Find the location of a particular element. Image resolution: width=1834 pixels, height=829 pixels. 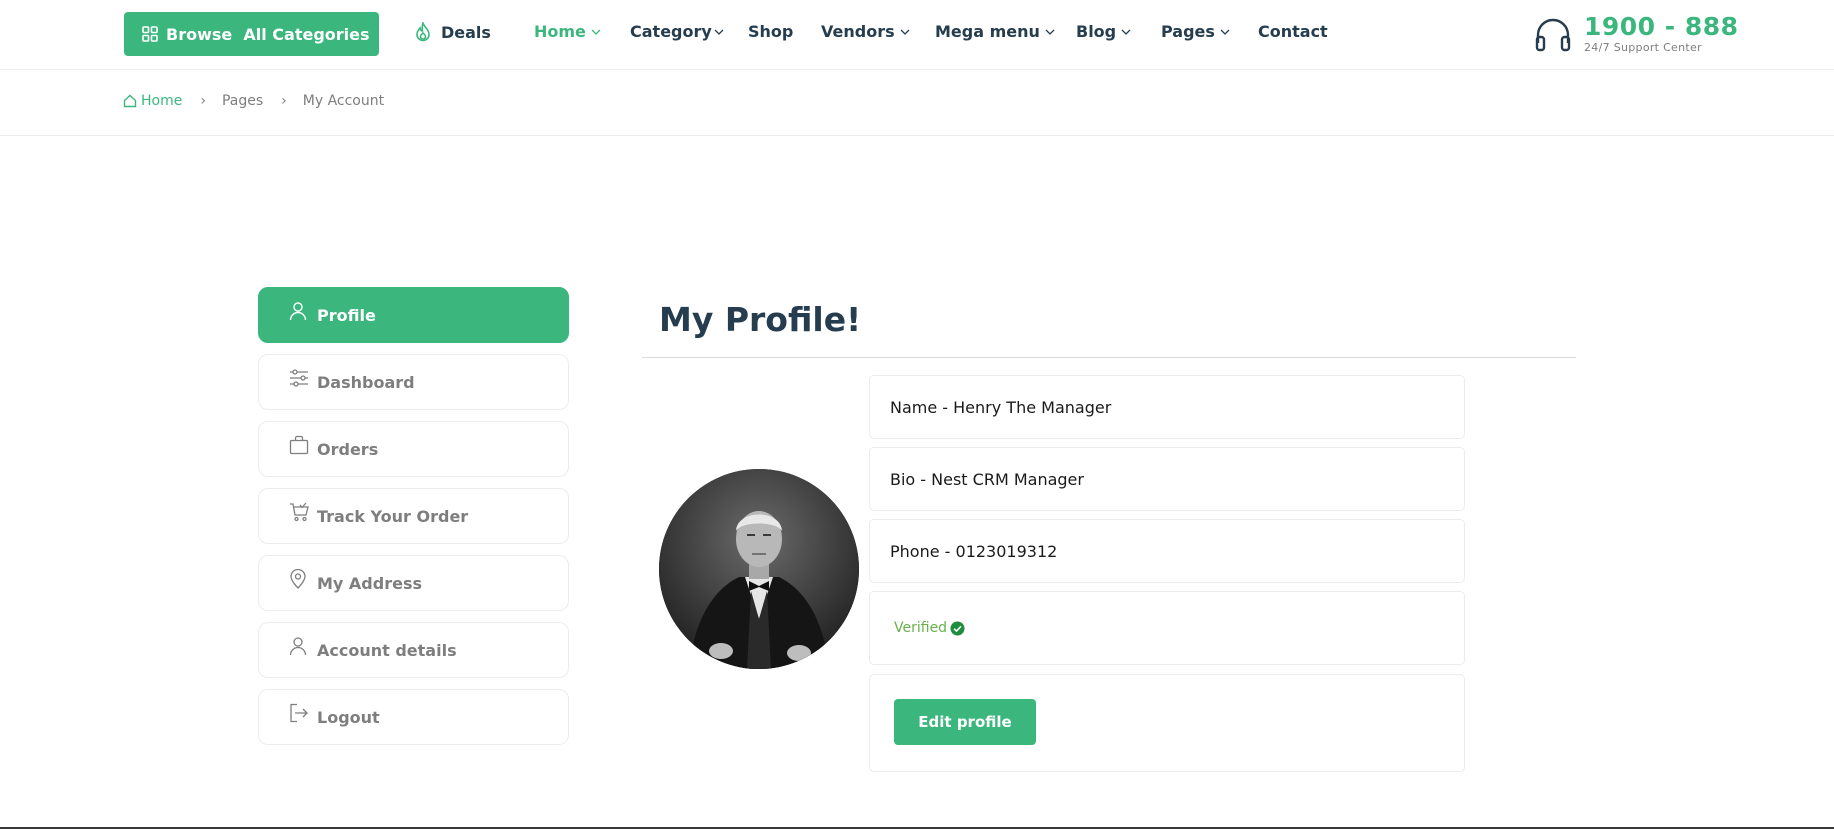

flame-icon is located at coordinates (423, 32).